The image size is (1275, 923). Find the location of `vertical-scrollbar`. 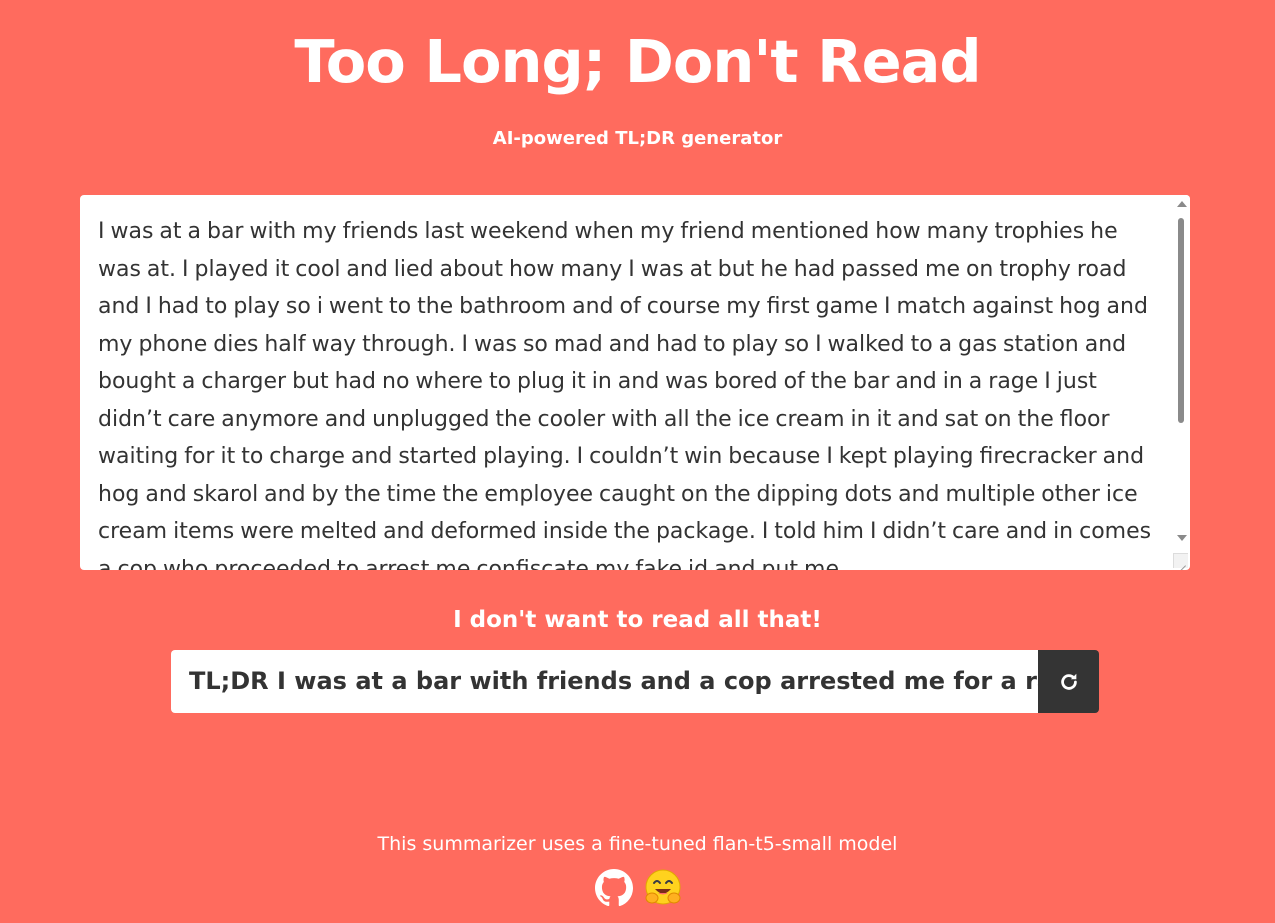

vertical-scrollbar is located at coordinates (1181, 371).